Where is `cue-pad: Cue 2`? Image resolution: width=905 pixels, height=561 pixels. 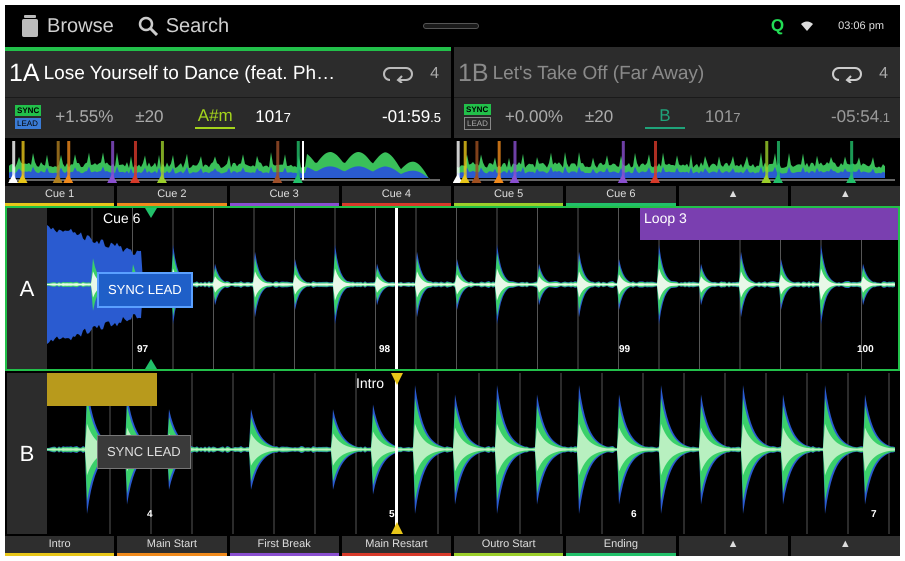 cue-pad: Cue 2 is located at coordinates (171, 196).